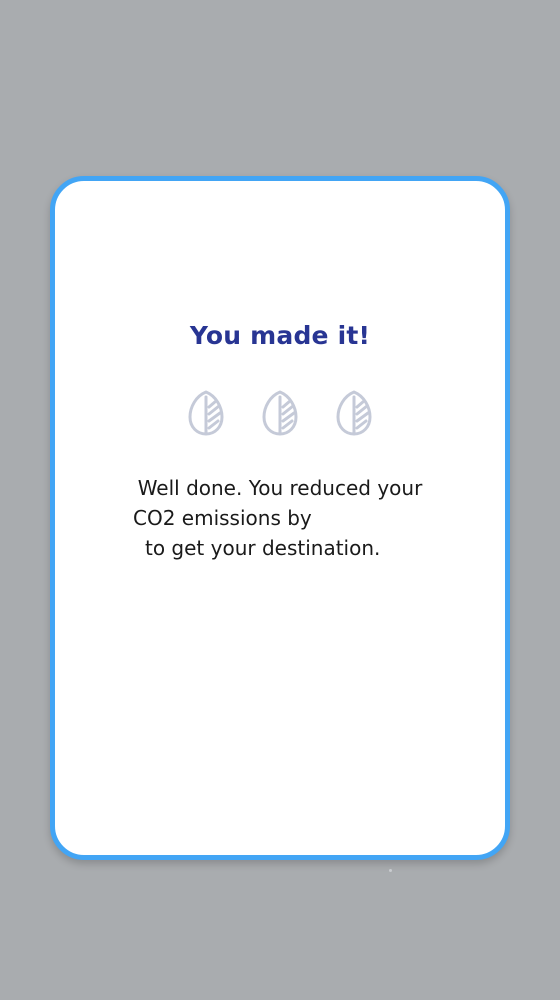 This screenshot has width=560, height=1000. What do you see at coordinates (390, 870) in the screenshot?
I see `page-indicator-dot` at bounding box center [390, 870].